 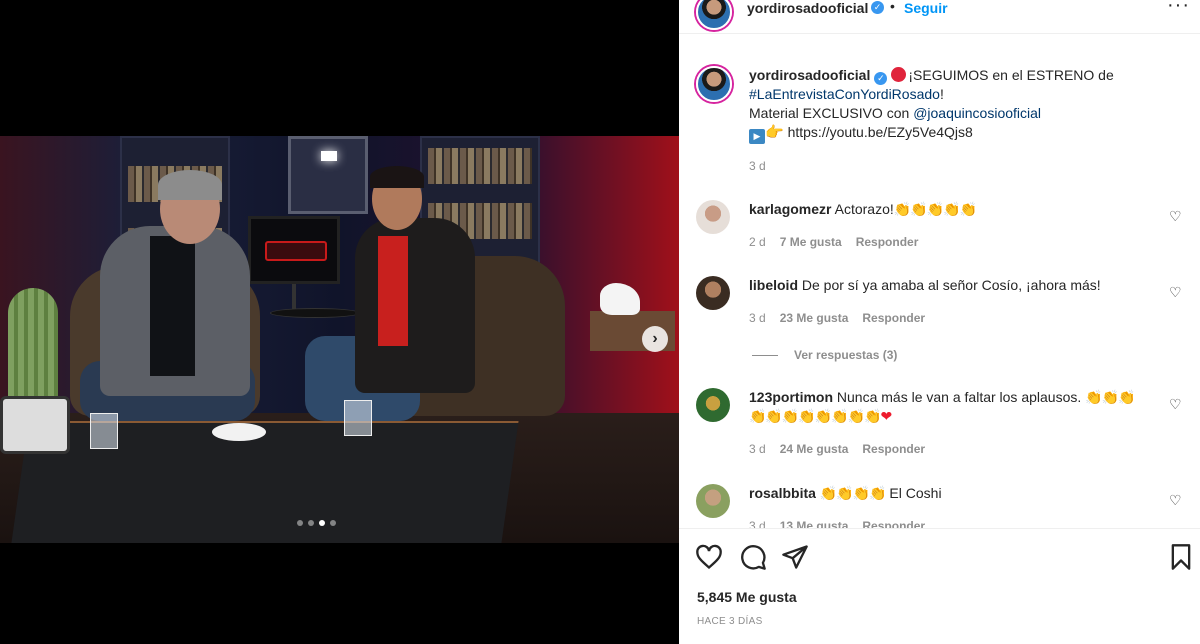 I want to click on commenter-username: rosalbbita, so click(x=782, y=493).